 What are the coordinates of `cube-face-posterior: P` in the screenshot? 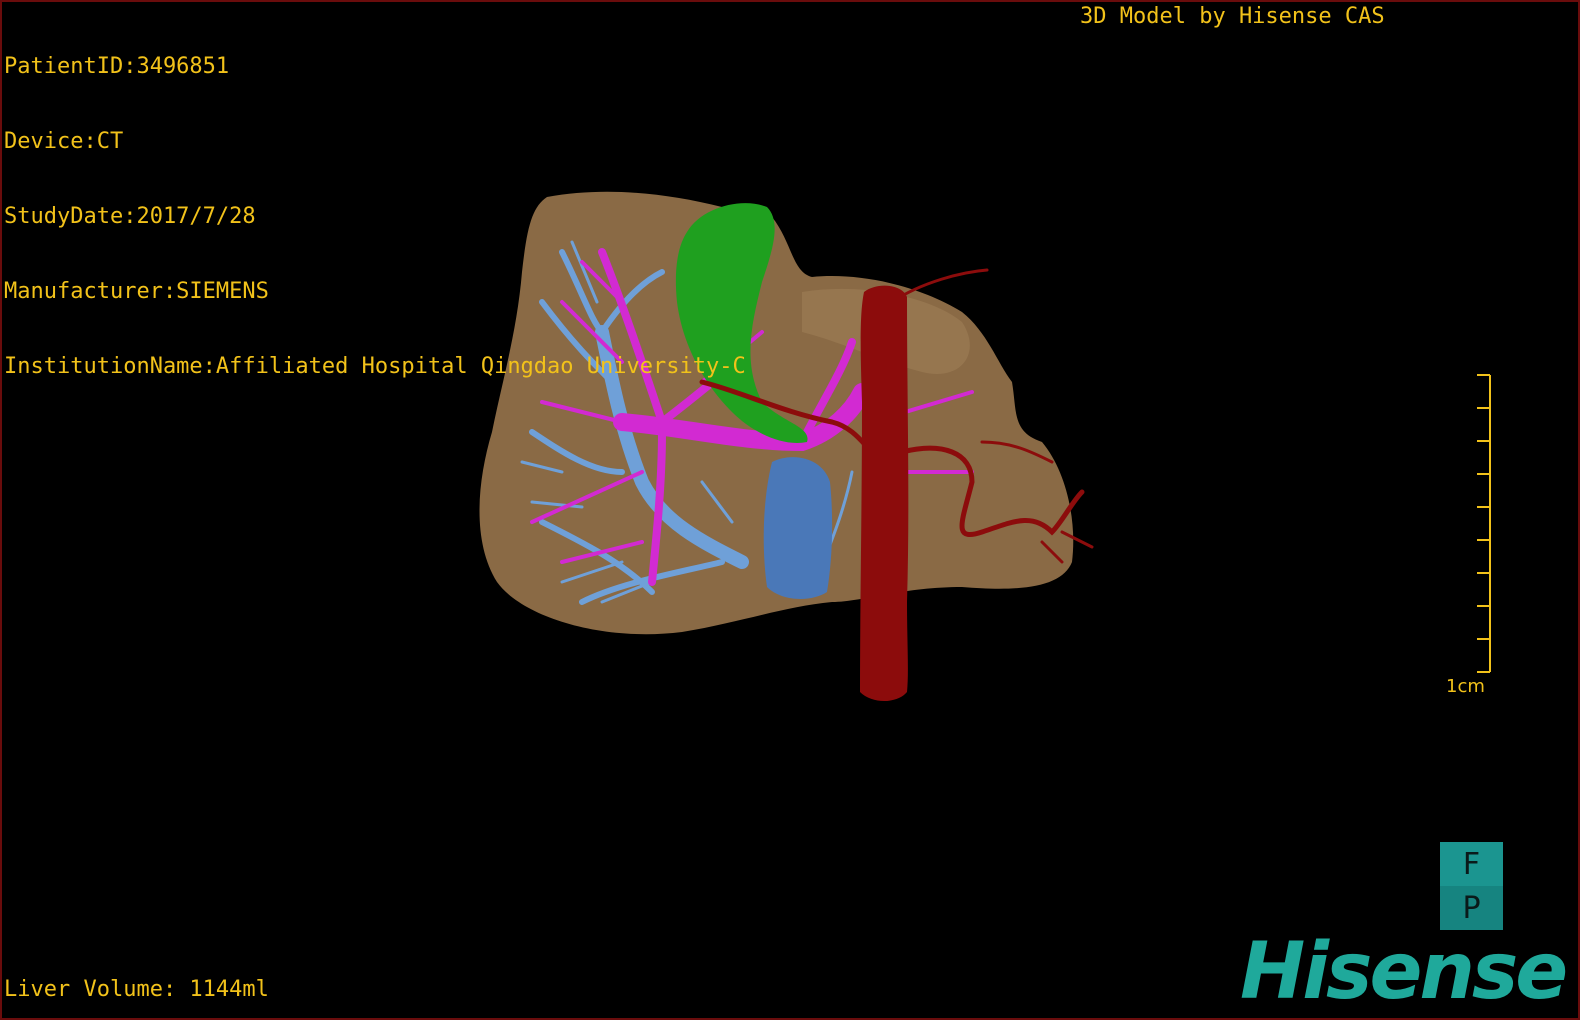 It's located at (1471, 908).